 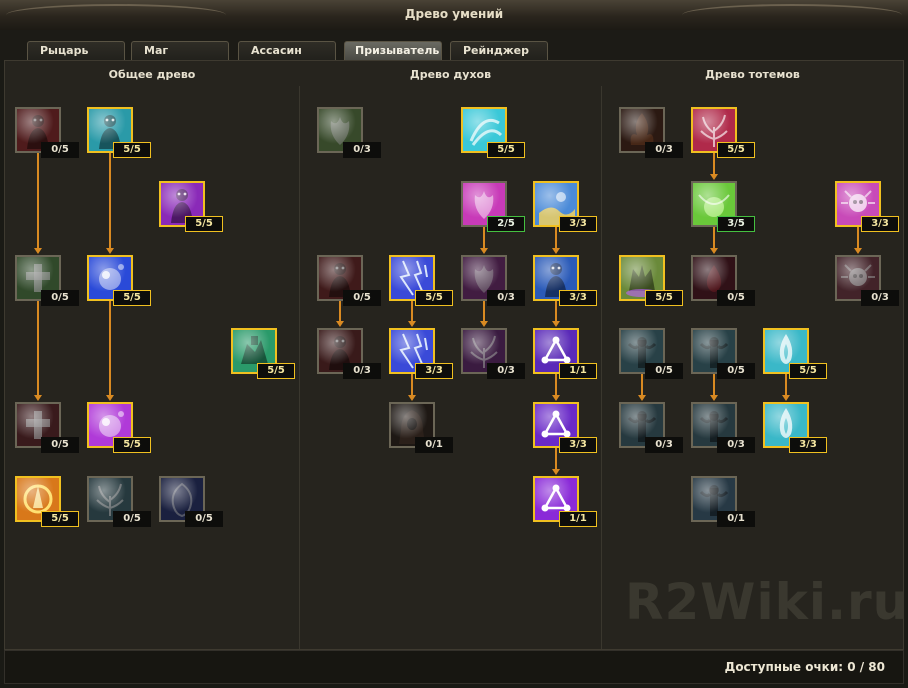 I want to click on watermark: R2Wiki.ru, so click(x=764, y=602).